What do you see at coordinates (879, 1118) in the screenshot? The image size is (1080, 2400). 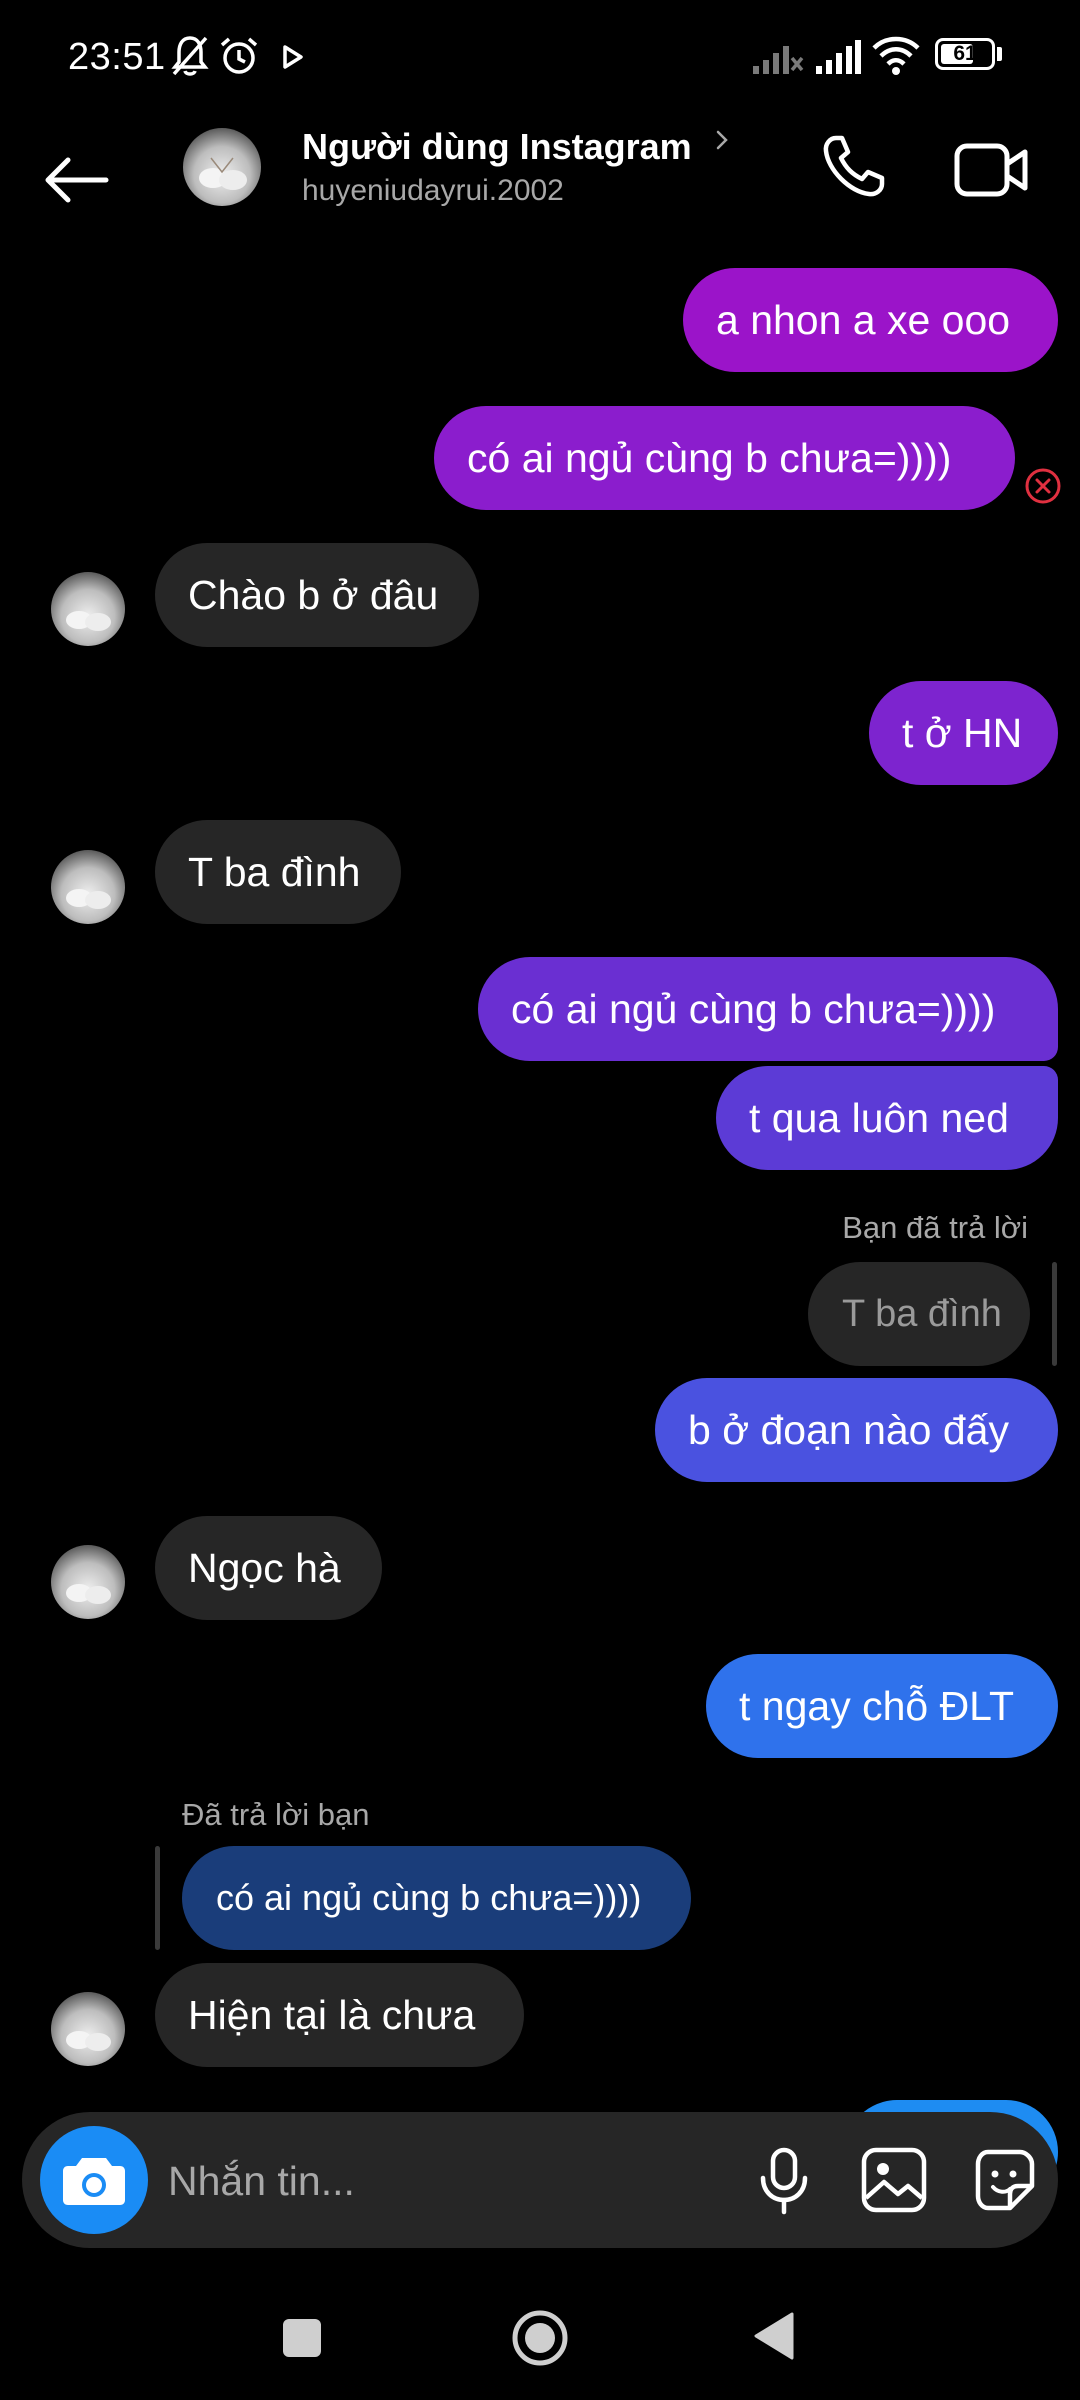 I see `message-text: t qua luôn ned` at bounding box center [879, 1118].